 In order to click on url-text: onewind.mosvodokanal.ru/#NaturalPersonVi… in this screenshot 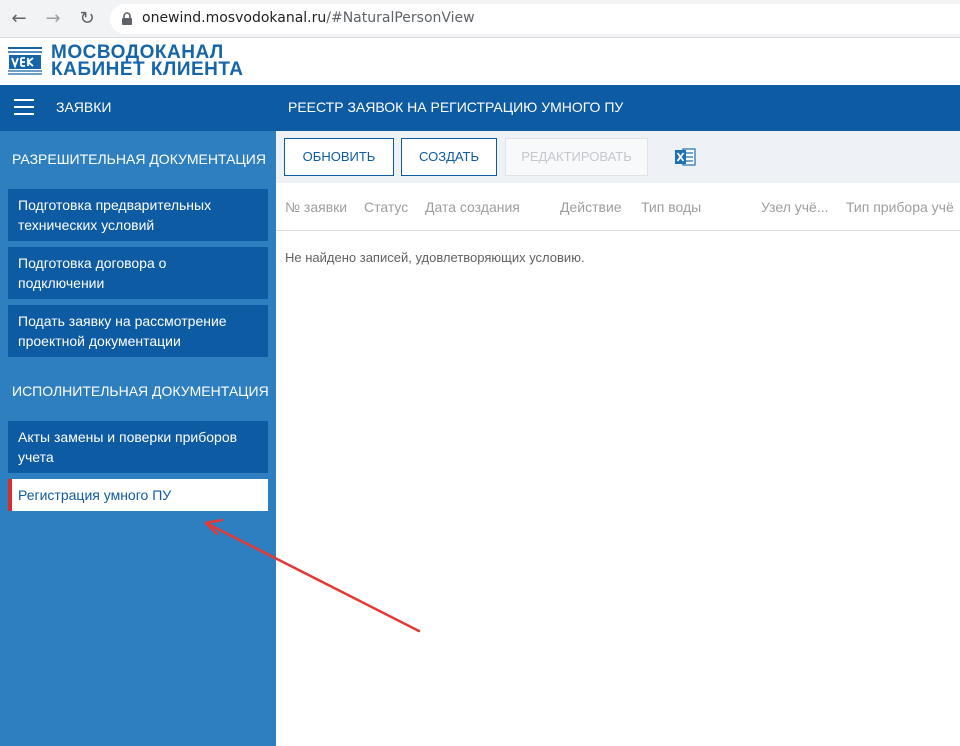, I will do `click(308, 18)`.